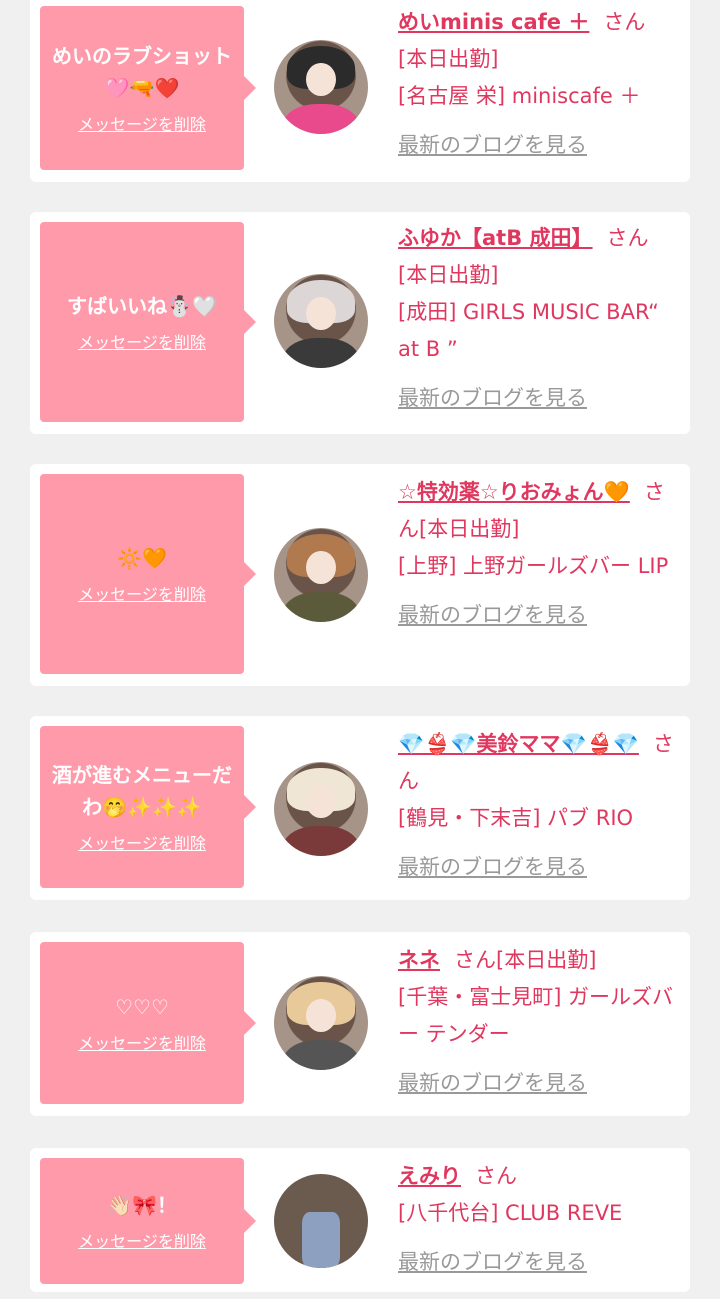 Image resolution: width=720 pixels, height=1299 pixels. Describe the element at coordinates (495, 238) in the screenshot. I see `profile-name-link: ふゆか【atB 成田】` at that location.